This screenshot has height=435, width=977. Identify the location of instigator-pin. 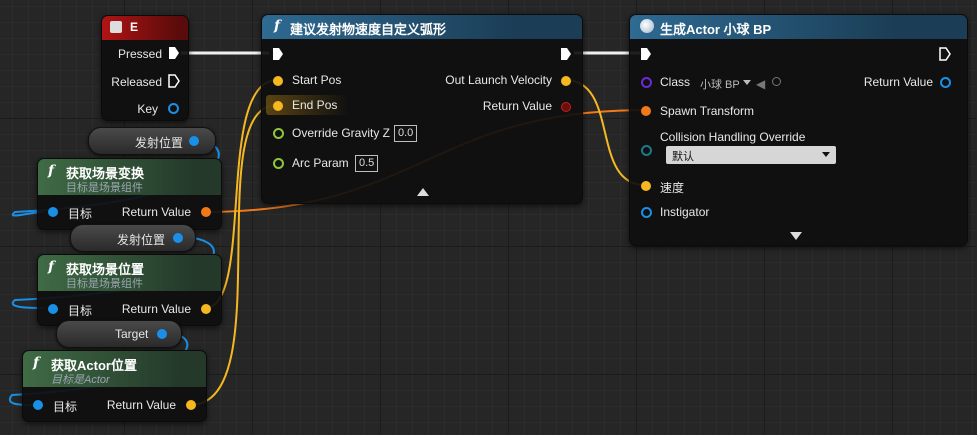
(646, 212).